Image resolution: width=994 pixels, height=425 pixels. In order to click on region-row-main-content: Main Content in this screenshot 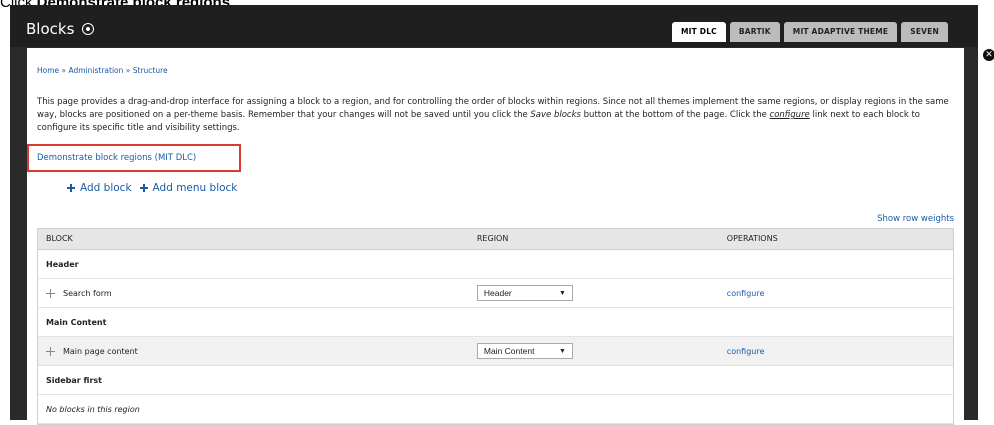, I will do `click(495, 322)`.